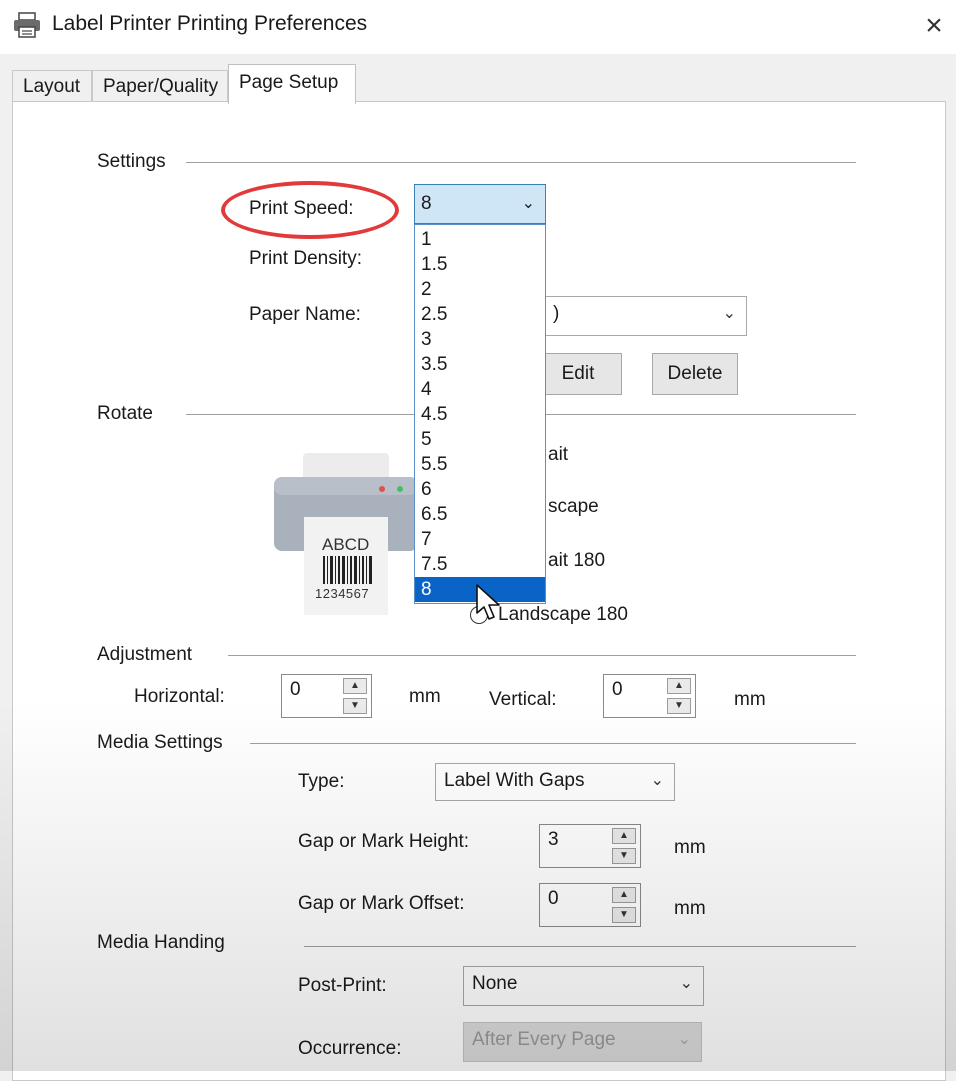  I want to click on gap-height-spinner: 3 ▲ ▼, so click(590, 846).